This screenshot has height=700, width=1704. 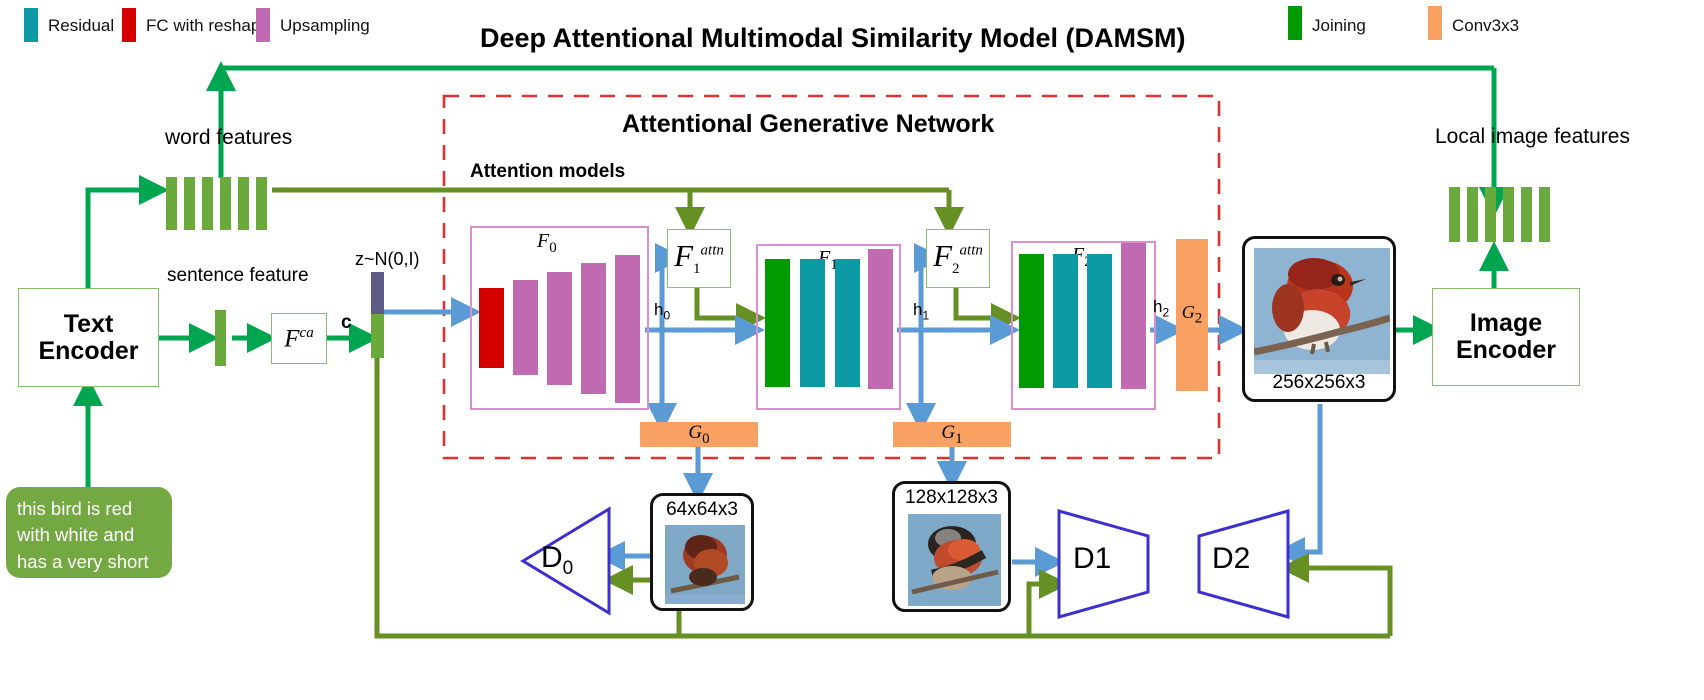 I want to click on image-card-64: 64x64x3, so click(x=702, y=552).